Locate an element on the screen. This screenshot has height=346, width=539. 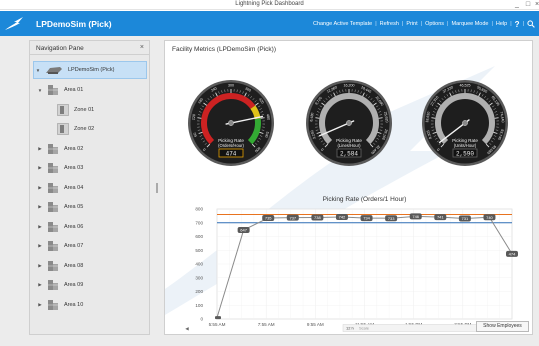
lightning-logo-icon is located at coordinates (14, 23).